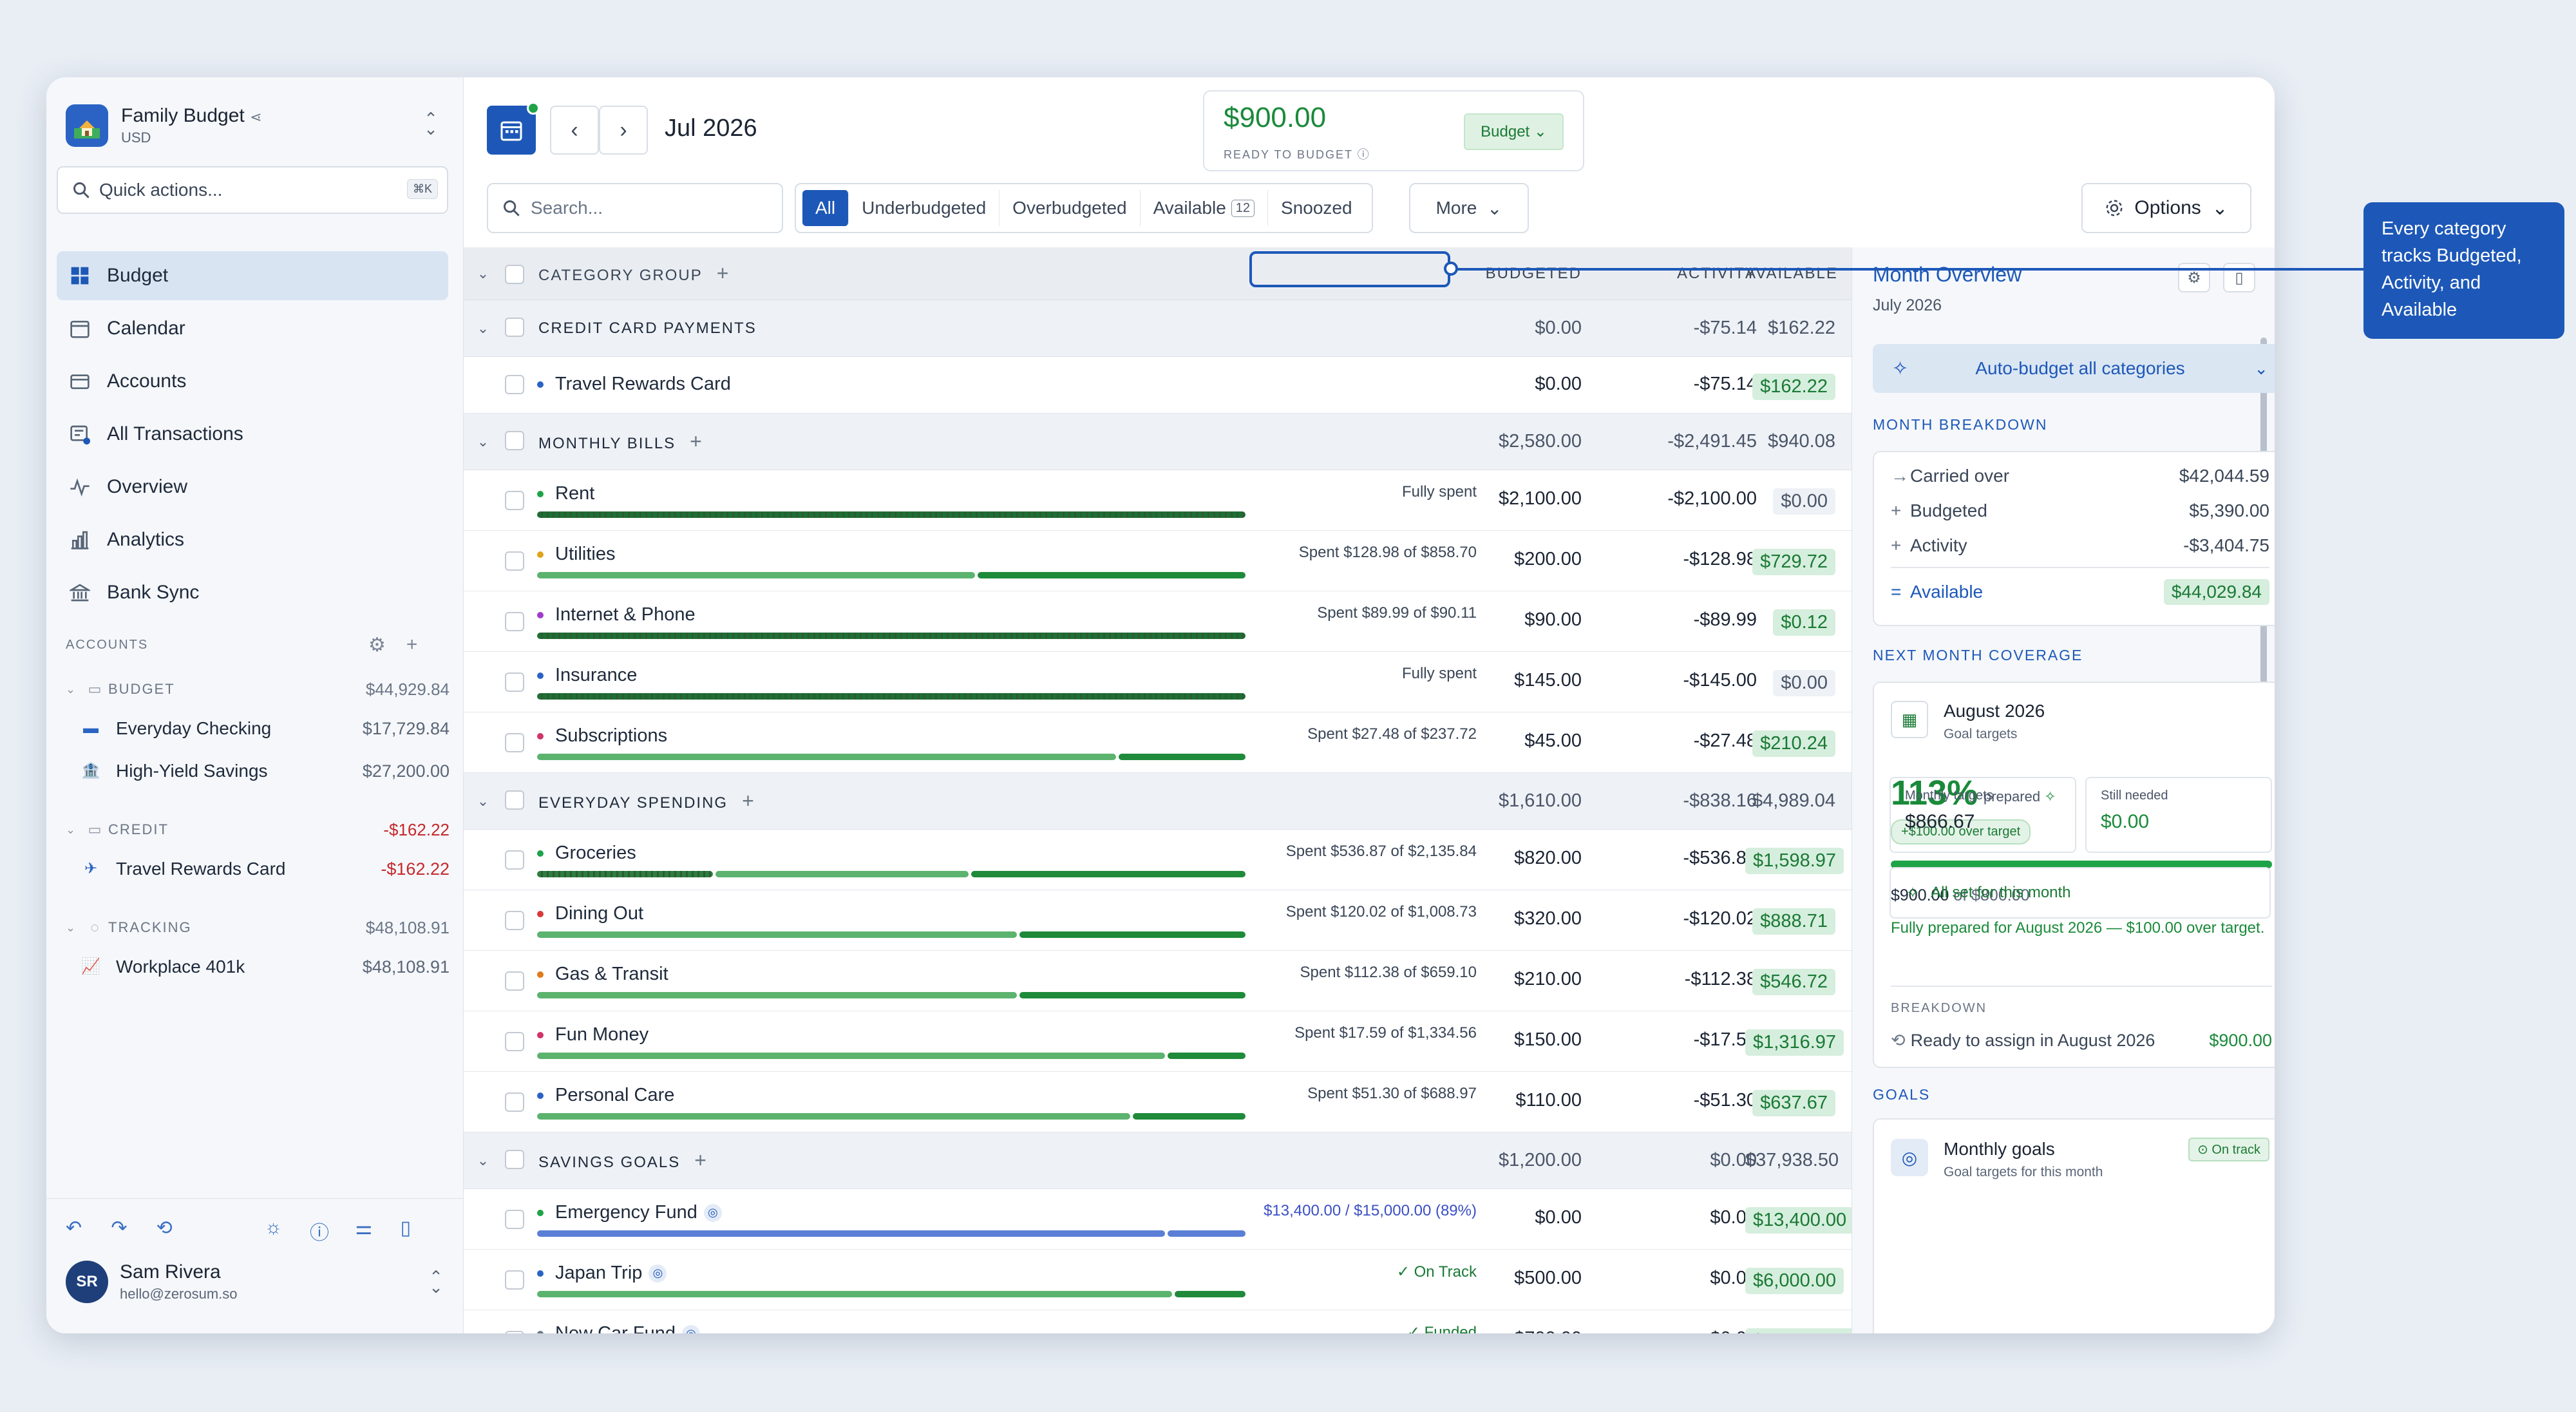 This screenshot has height=1412, width=2576. Describe the element at coordinates (1680, 499) in the screenshot. I see `activity-value: -$2,100.00` at that location.